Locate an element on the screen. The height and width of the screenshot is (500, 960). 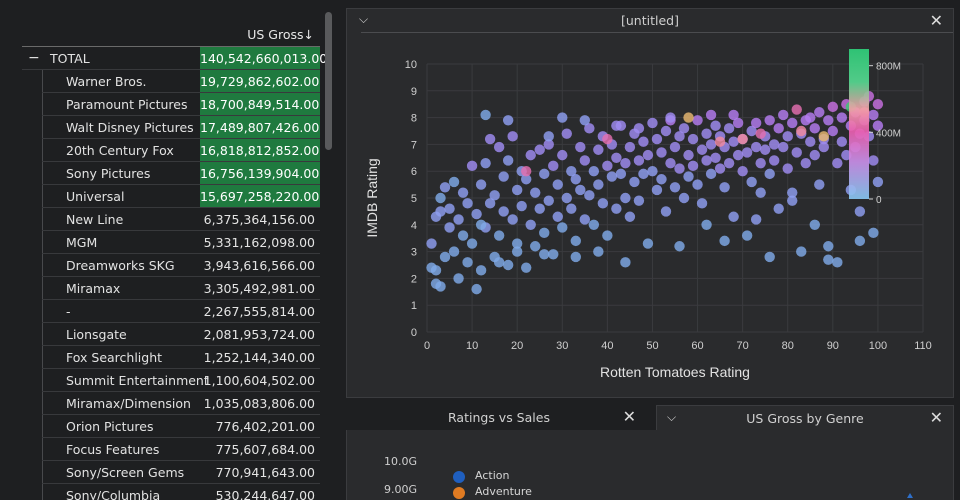
vertical-scrollbar-thumb is located at coordinates (328, 81).